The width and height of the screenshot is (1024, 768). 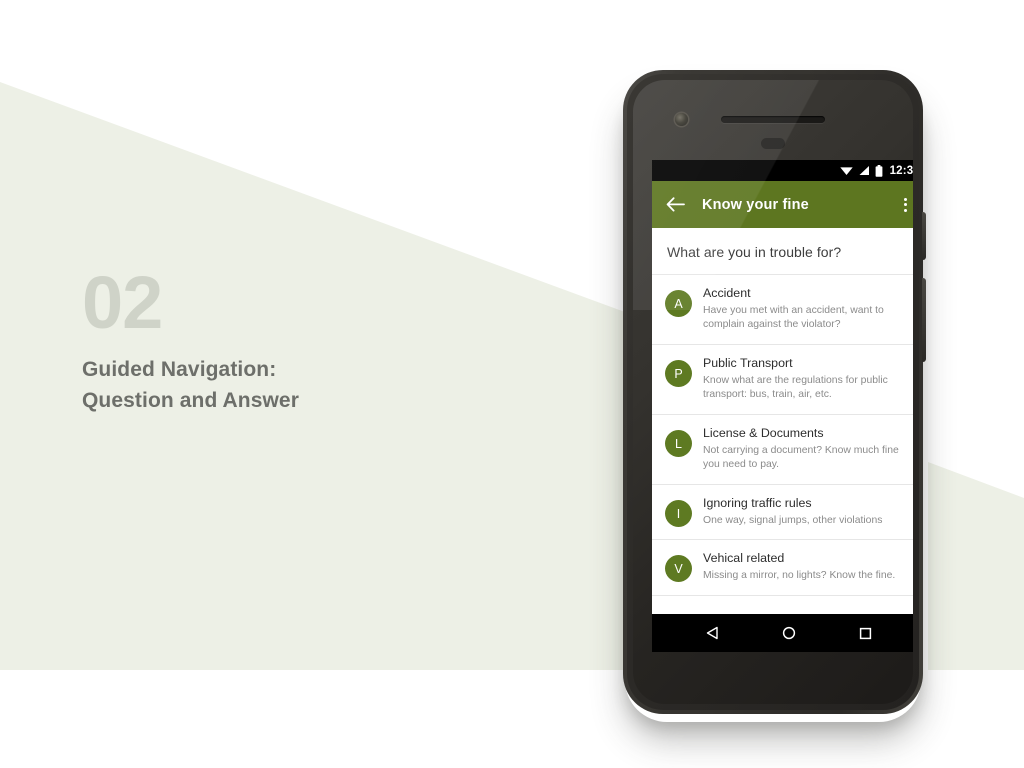 What do you see at coordinates (793, 520) in the screenshot?
I see `list-item-subtitle: One way, signal jumps, other violations` at bounding box center [793, 520].